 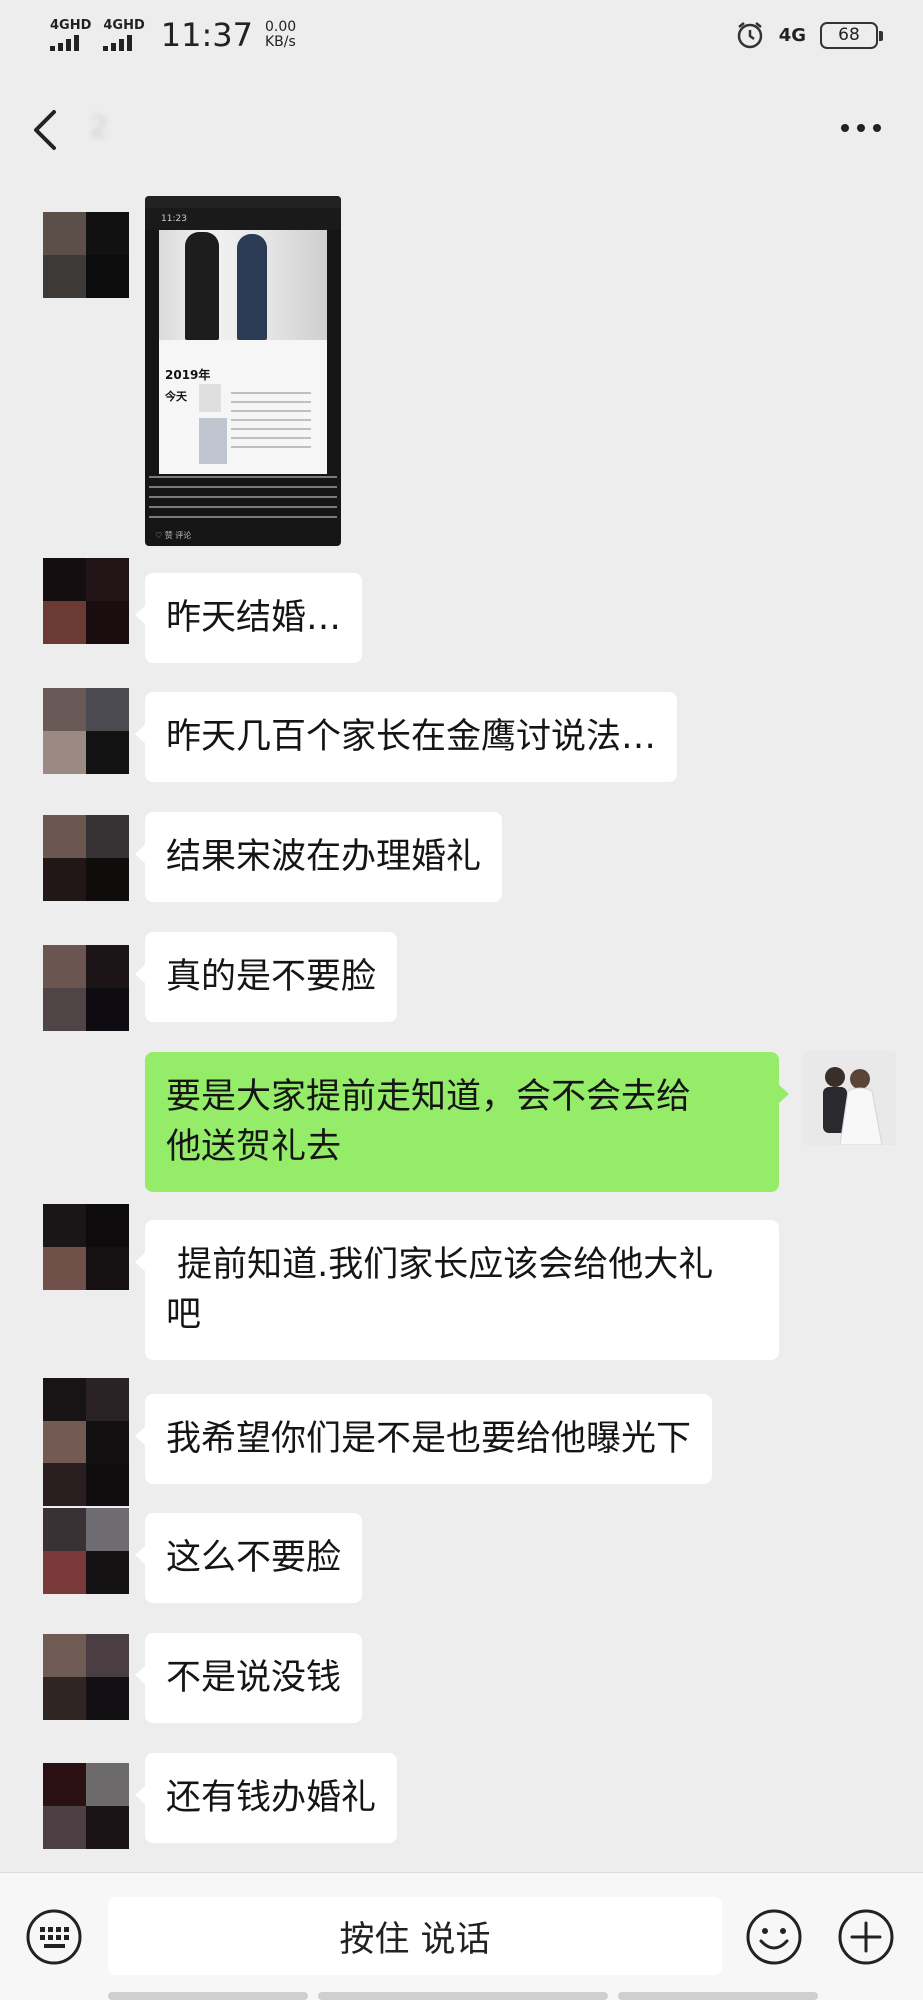 What do you see at coordinates (861, 128) in the screenshot?
I see `more-dots-icon` at bounding box center [861, 128].